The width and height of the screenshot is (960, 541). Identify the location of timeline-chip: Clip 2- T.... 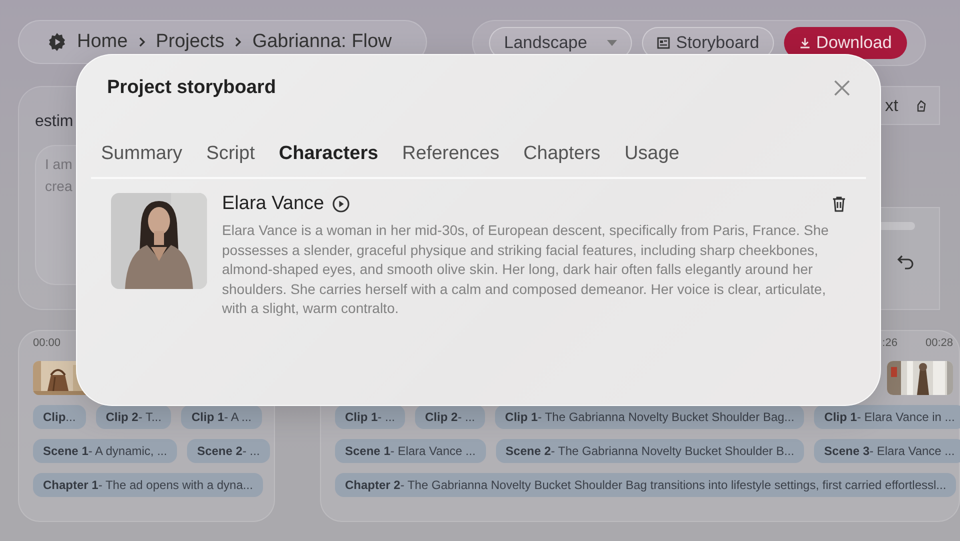
(134, 417).